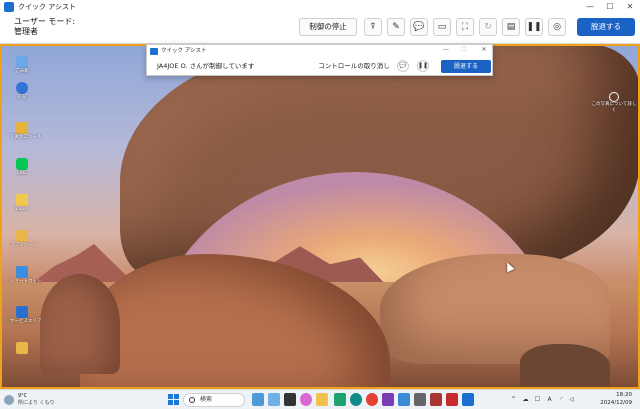 The image size is (640, 409). What do you see at coordinates (22, 88) in the screenshot?
I see `user-folder-icon` at bounding box center [22, 88].